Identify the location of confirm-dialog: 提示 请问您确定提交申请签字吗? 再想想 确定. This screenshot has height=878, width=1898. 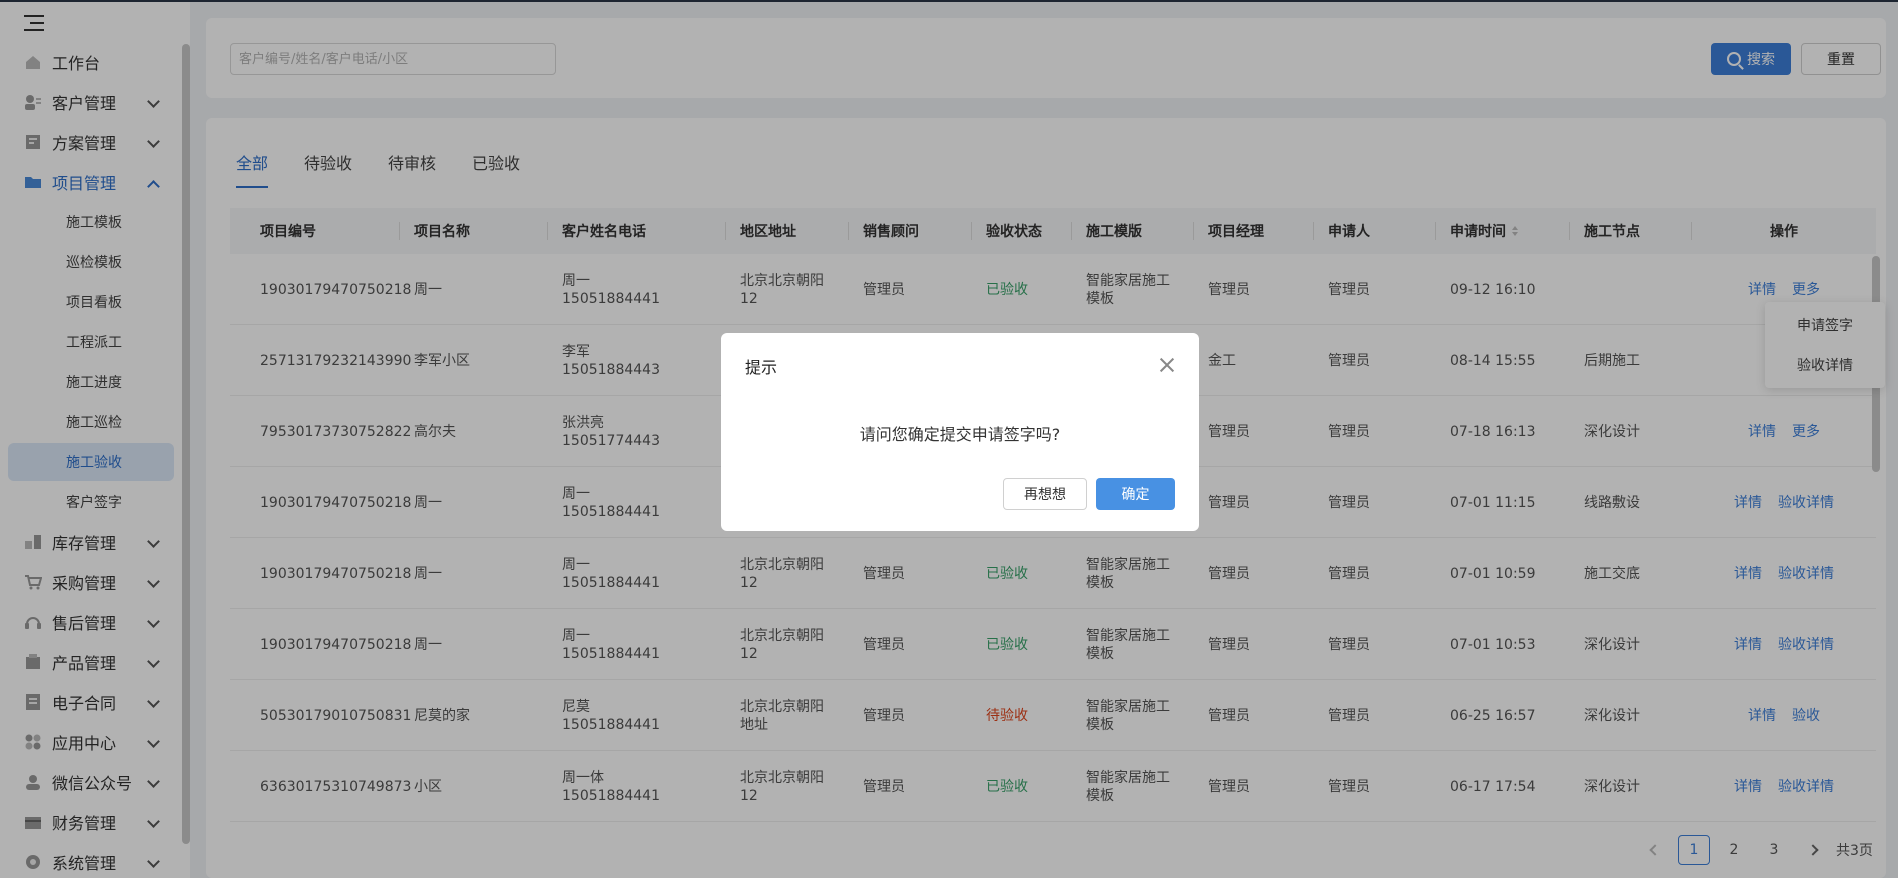
(960, 432).